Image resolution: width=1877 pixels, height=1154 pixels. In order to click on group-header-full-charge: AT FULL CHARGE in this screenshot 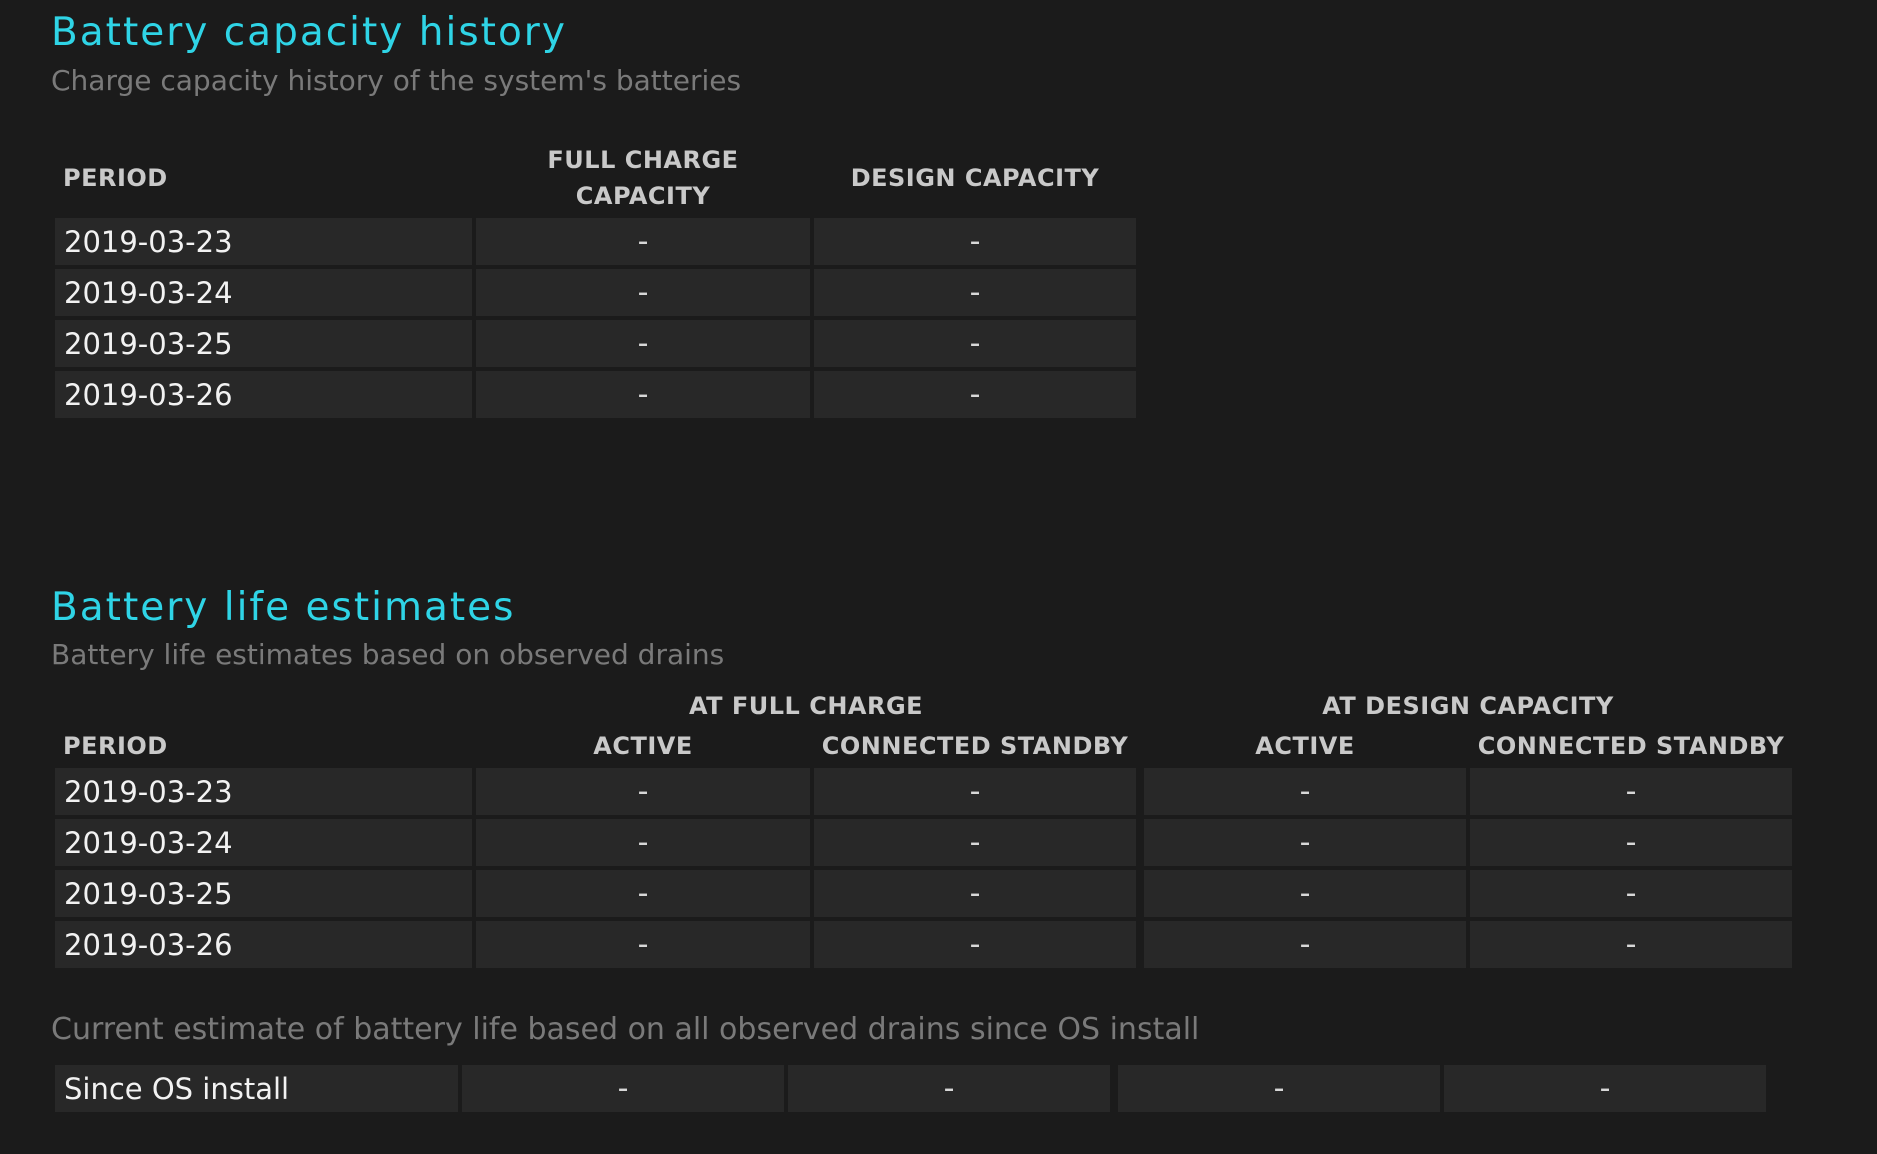, I will do `click(806, 706)`.